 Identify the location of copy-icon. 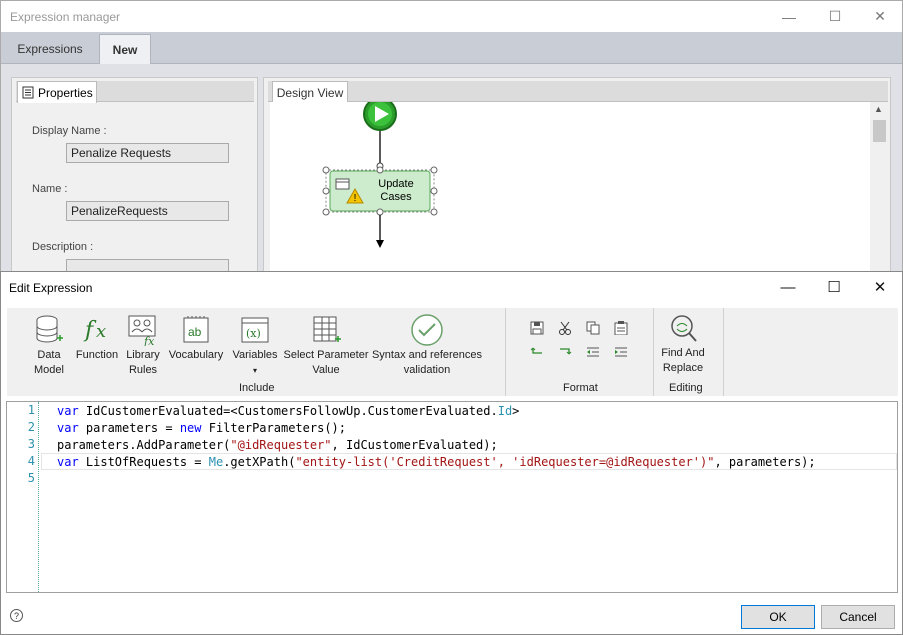
(593, 328).